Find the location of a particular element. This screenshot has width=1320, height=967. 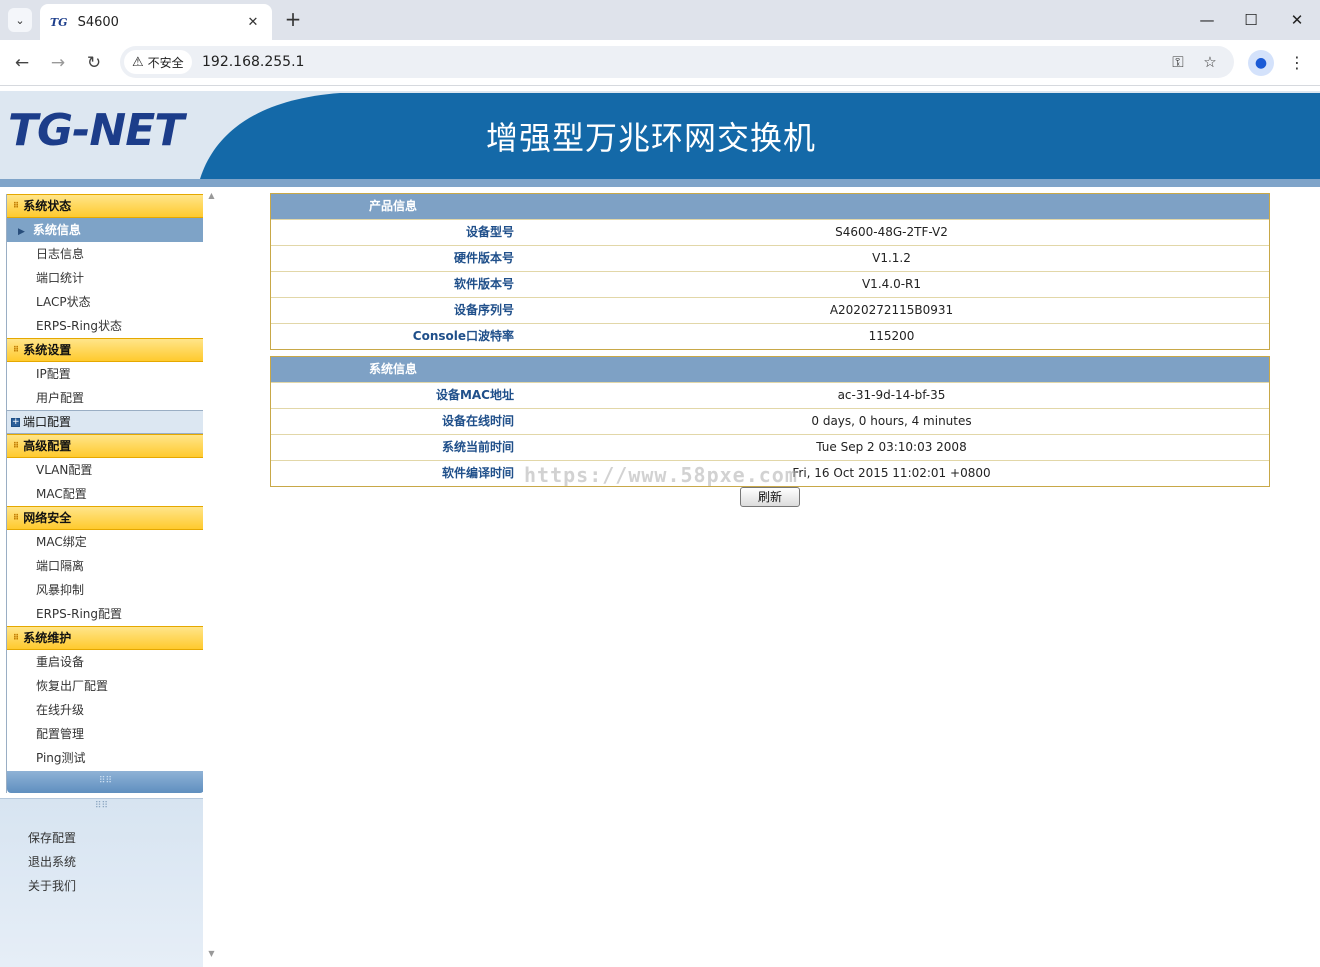

maximize-icon: ☐ is located at coordinates (1251, 20).